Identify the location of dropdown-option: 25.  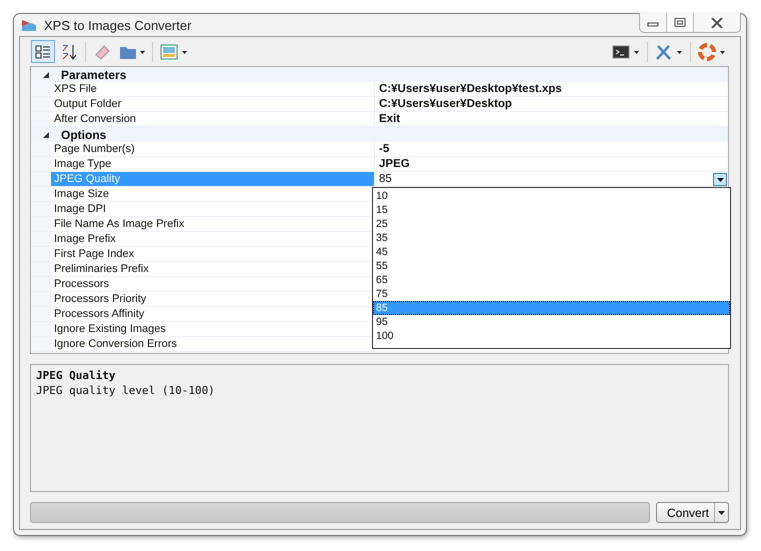
(551, 224).